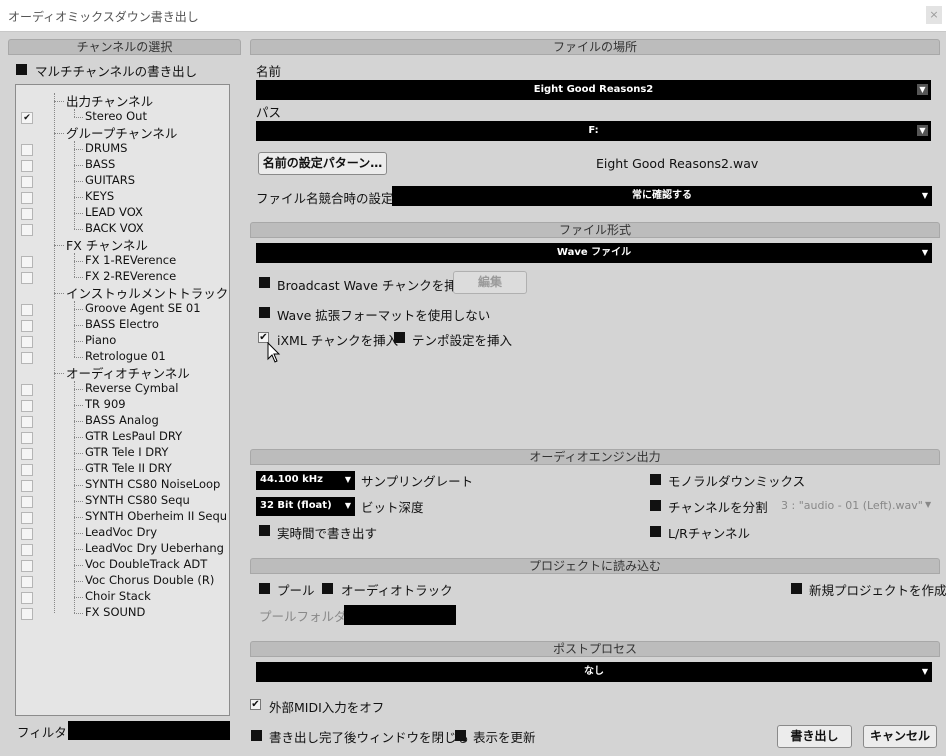  Describe the element at coordinates (154, 548) in the screenshot. I see `channel-label: LeadVoc Dry Ueberhang` at that location.